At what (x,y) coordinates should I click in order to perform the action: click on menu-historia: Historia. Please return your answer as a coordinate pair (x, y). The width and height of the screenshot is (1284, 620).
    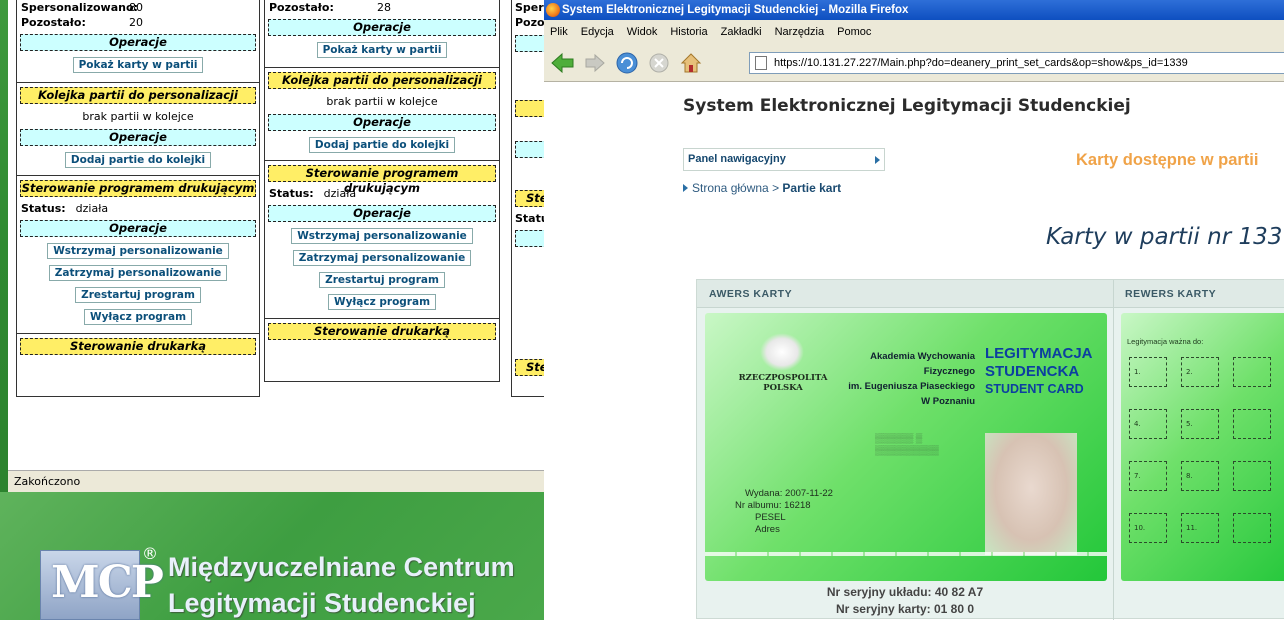
    Looking at the image, I should click on (688, 32).